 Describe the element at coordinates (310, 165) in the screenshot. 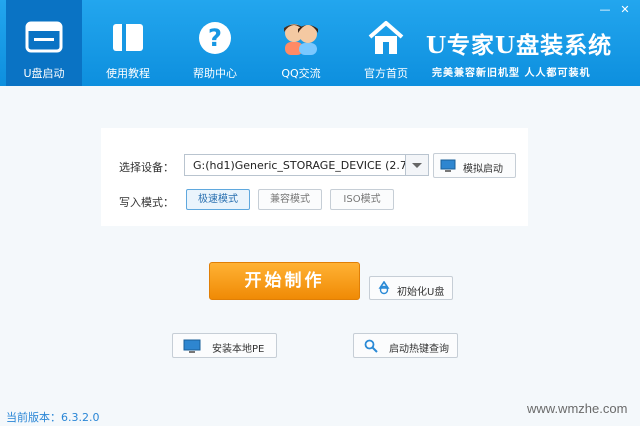

I see `device-value: G:(hd1)Generic_STORAGE_DEVICE (2.72G)` at that location.